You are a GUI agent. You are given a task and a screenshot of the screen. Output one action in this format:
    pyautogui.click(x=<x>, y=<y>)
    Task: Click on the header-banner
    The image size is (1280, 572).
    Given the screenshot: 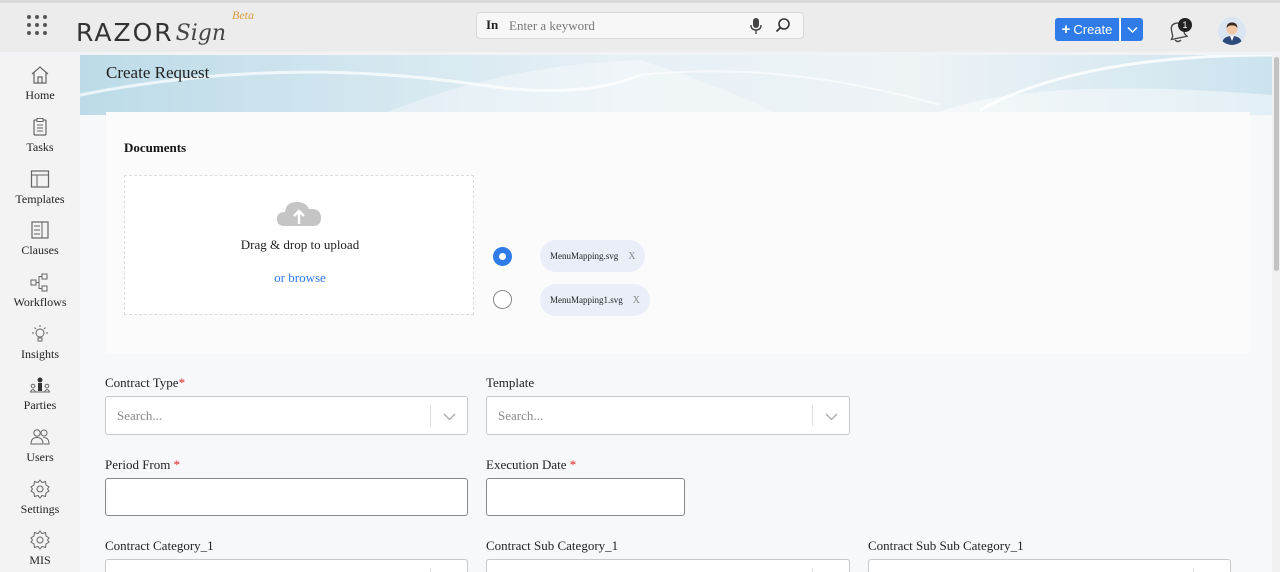 What is the action you would take?
    pyautogui.click(x=676, y=85)
    